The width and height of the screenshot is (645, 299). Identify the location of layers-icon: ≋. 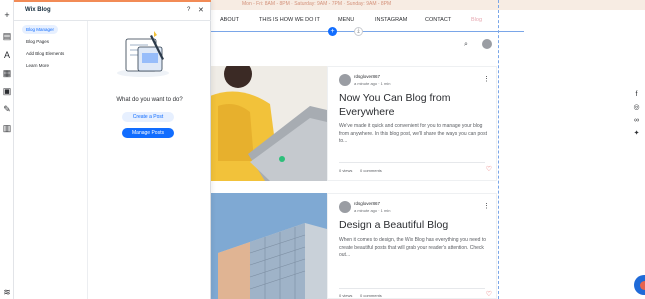
(7, 292).